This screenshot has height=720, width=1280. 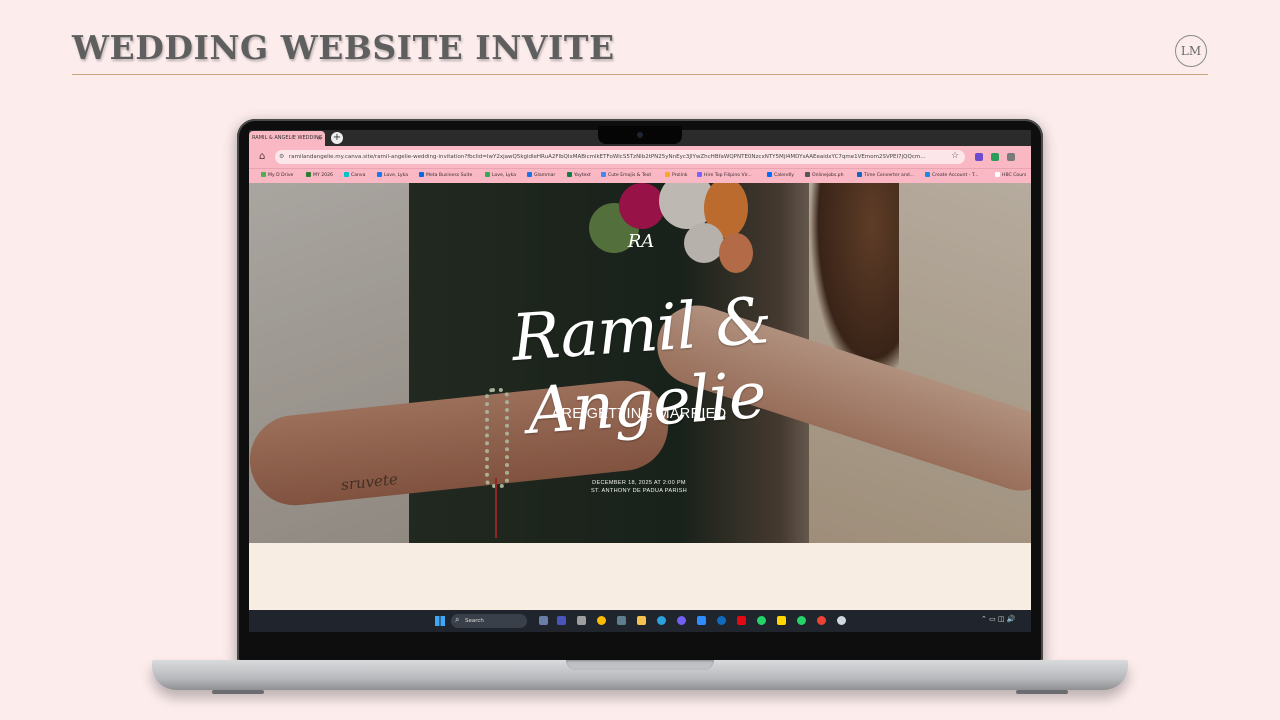 What do you see at coordinates (319, 176) in the screenshot?
I see `bookmark-item: MY 2026` at bounding box center [319, 176].